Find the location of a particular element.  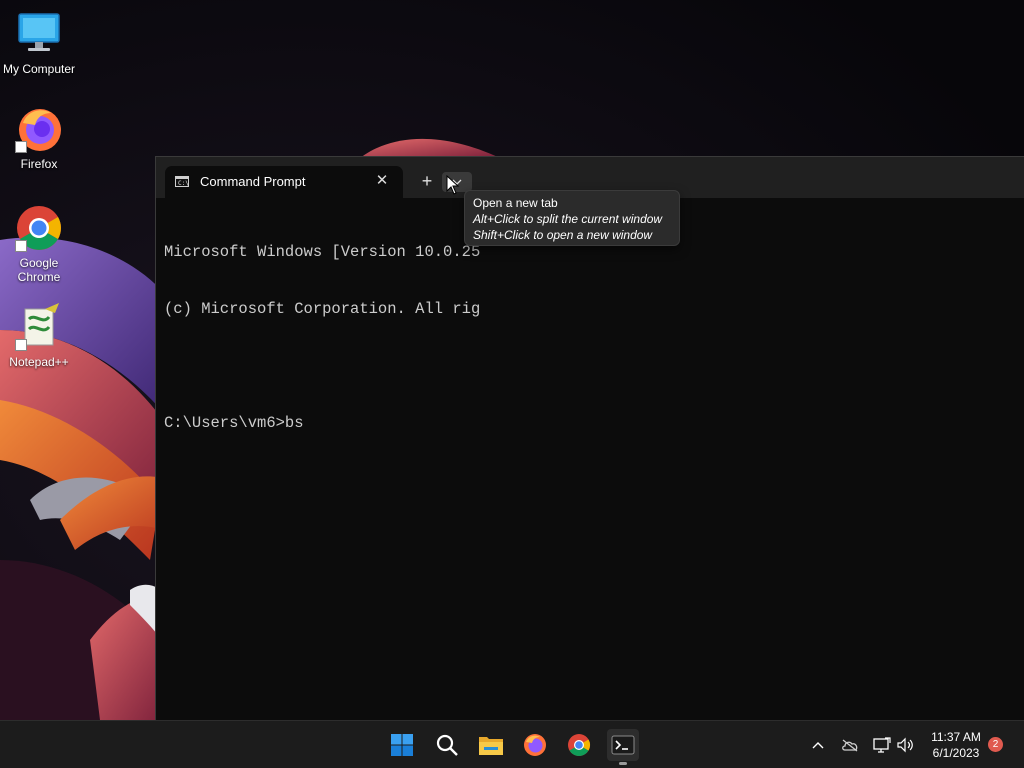

firefox-taskbar-button is located at coordinates (535, 745).